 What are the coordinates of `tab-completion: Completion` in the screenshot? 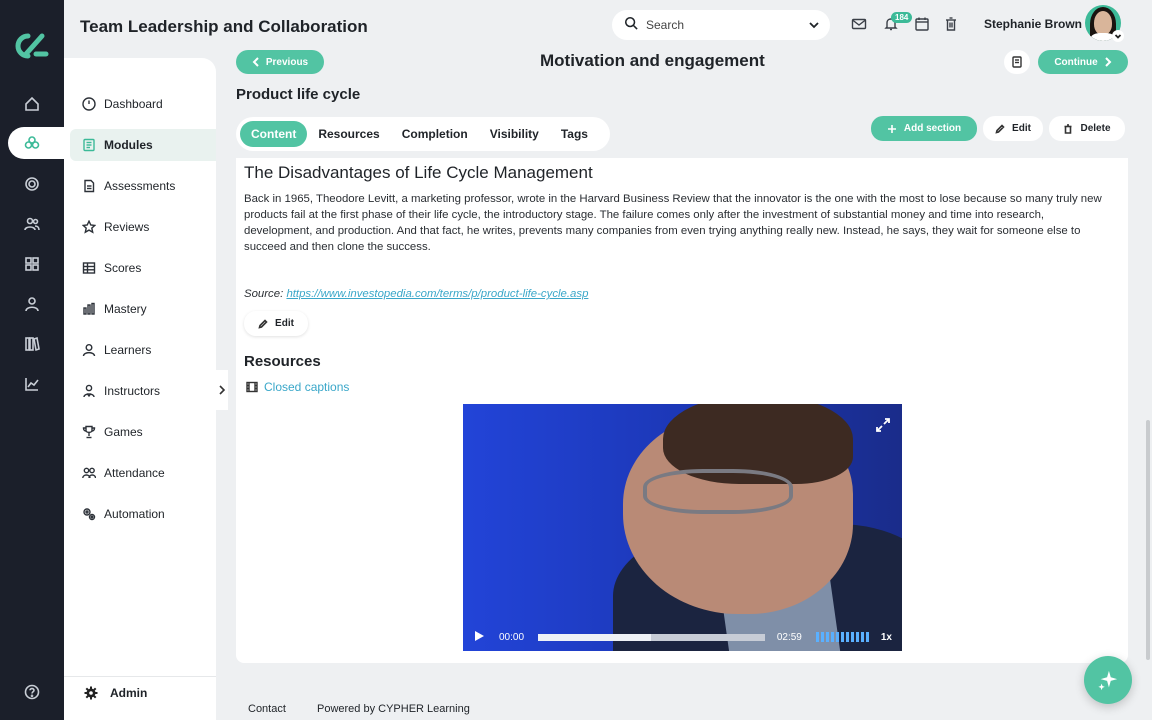 It's located at (435, 134).